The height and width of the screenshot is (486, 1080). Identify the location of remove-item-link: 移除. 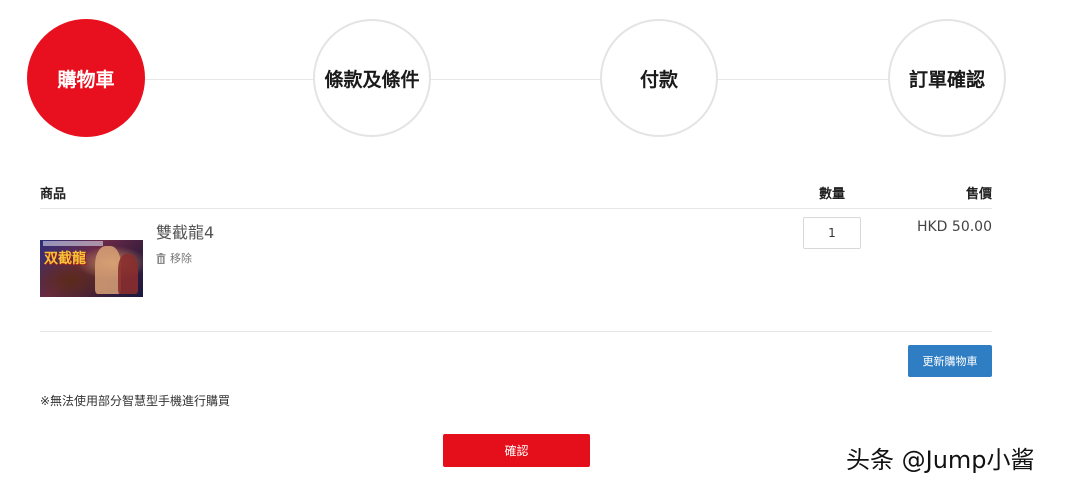
(174, 258).